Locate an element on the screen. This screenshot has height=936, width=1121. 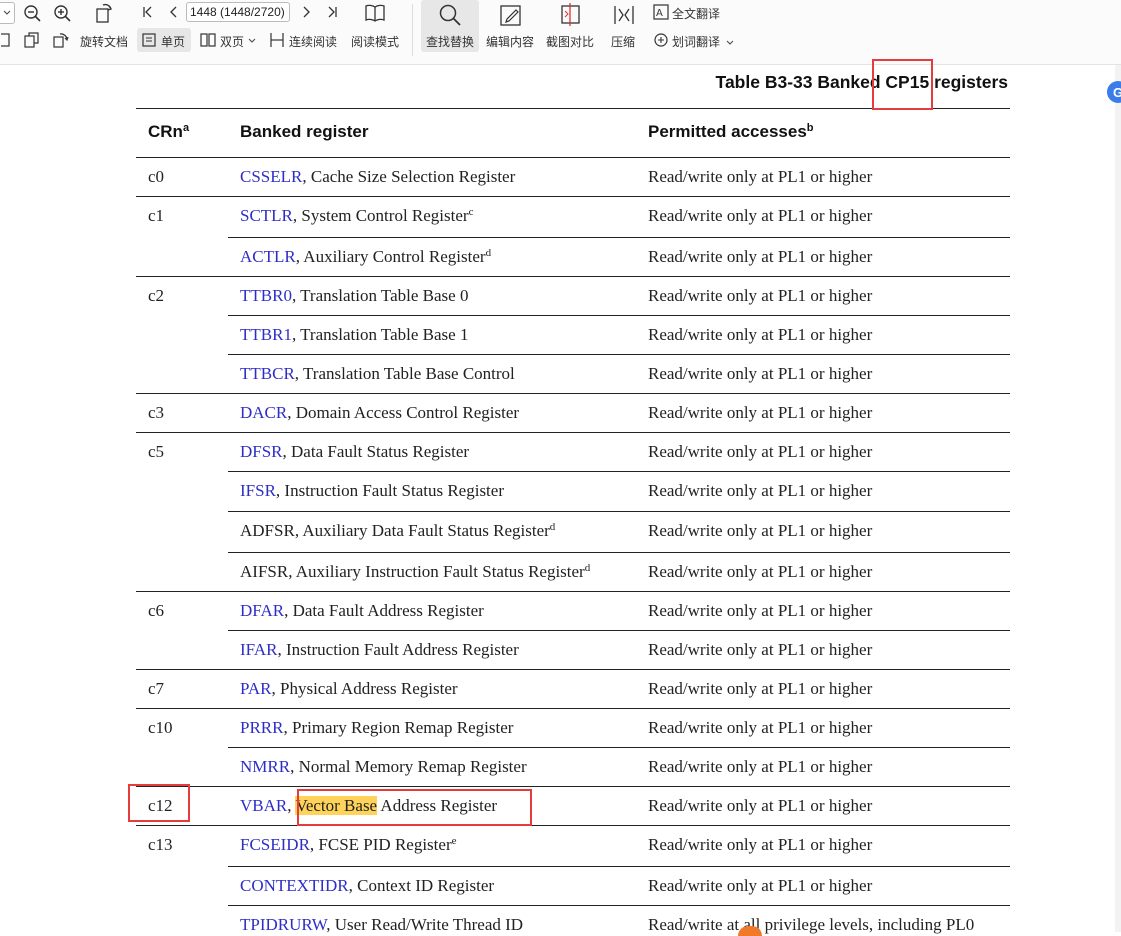
register-desc: , Instruction Fault Status Register is located at coordinates (389, 490).